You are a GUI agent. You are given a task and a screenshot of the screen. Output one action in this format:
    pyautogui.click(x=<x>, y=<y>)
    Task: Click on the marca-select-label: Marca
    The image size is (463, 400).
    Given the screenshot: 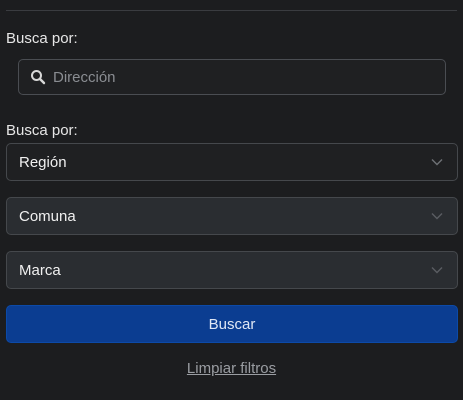 What is the action you would take?
    pyautogui.click(x=40, y=270)
    